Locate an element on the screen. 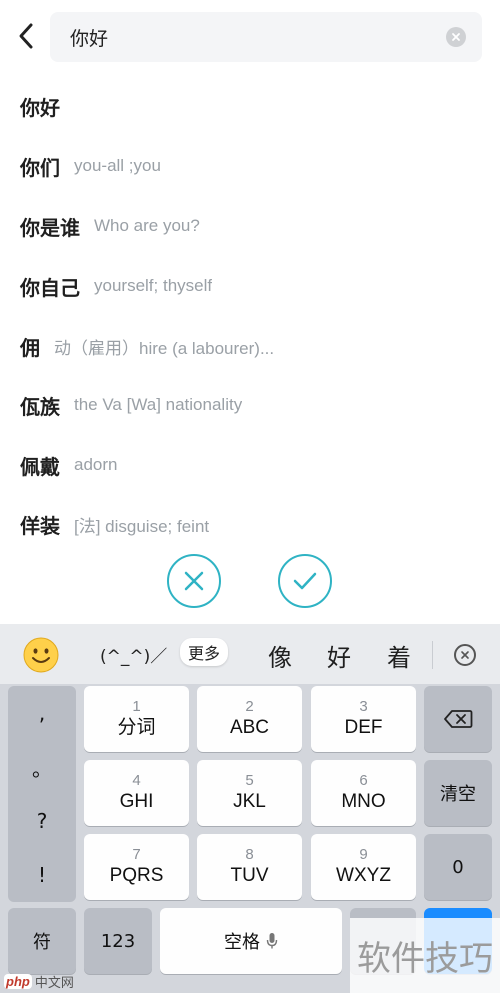 Image resolution: width=500 pixels, height=993 pixels. result-definition: yourself; thyself is located at coordinates (153, 285).